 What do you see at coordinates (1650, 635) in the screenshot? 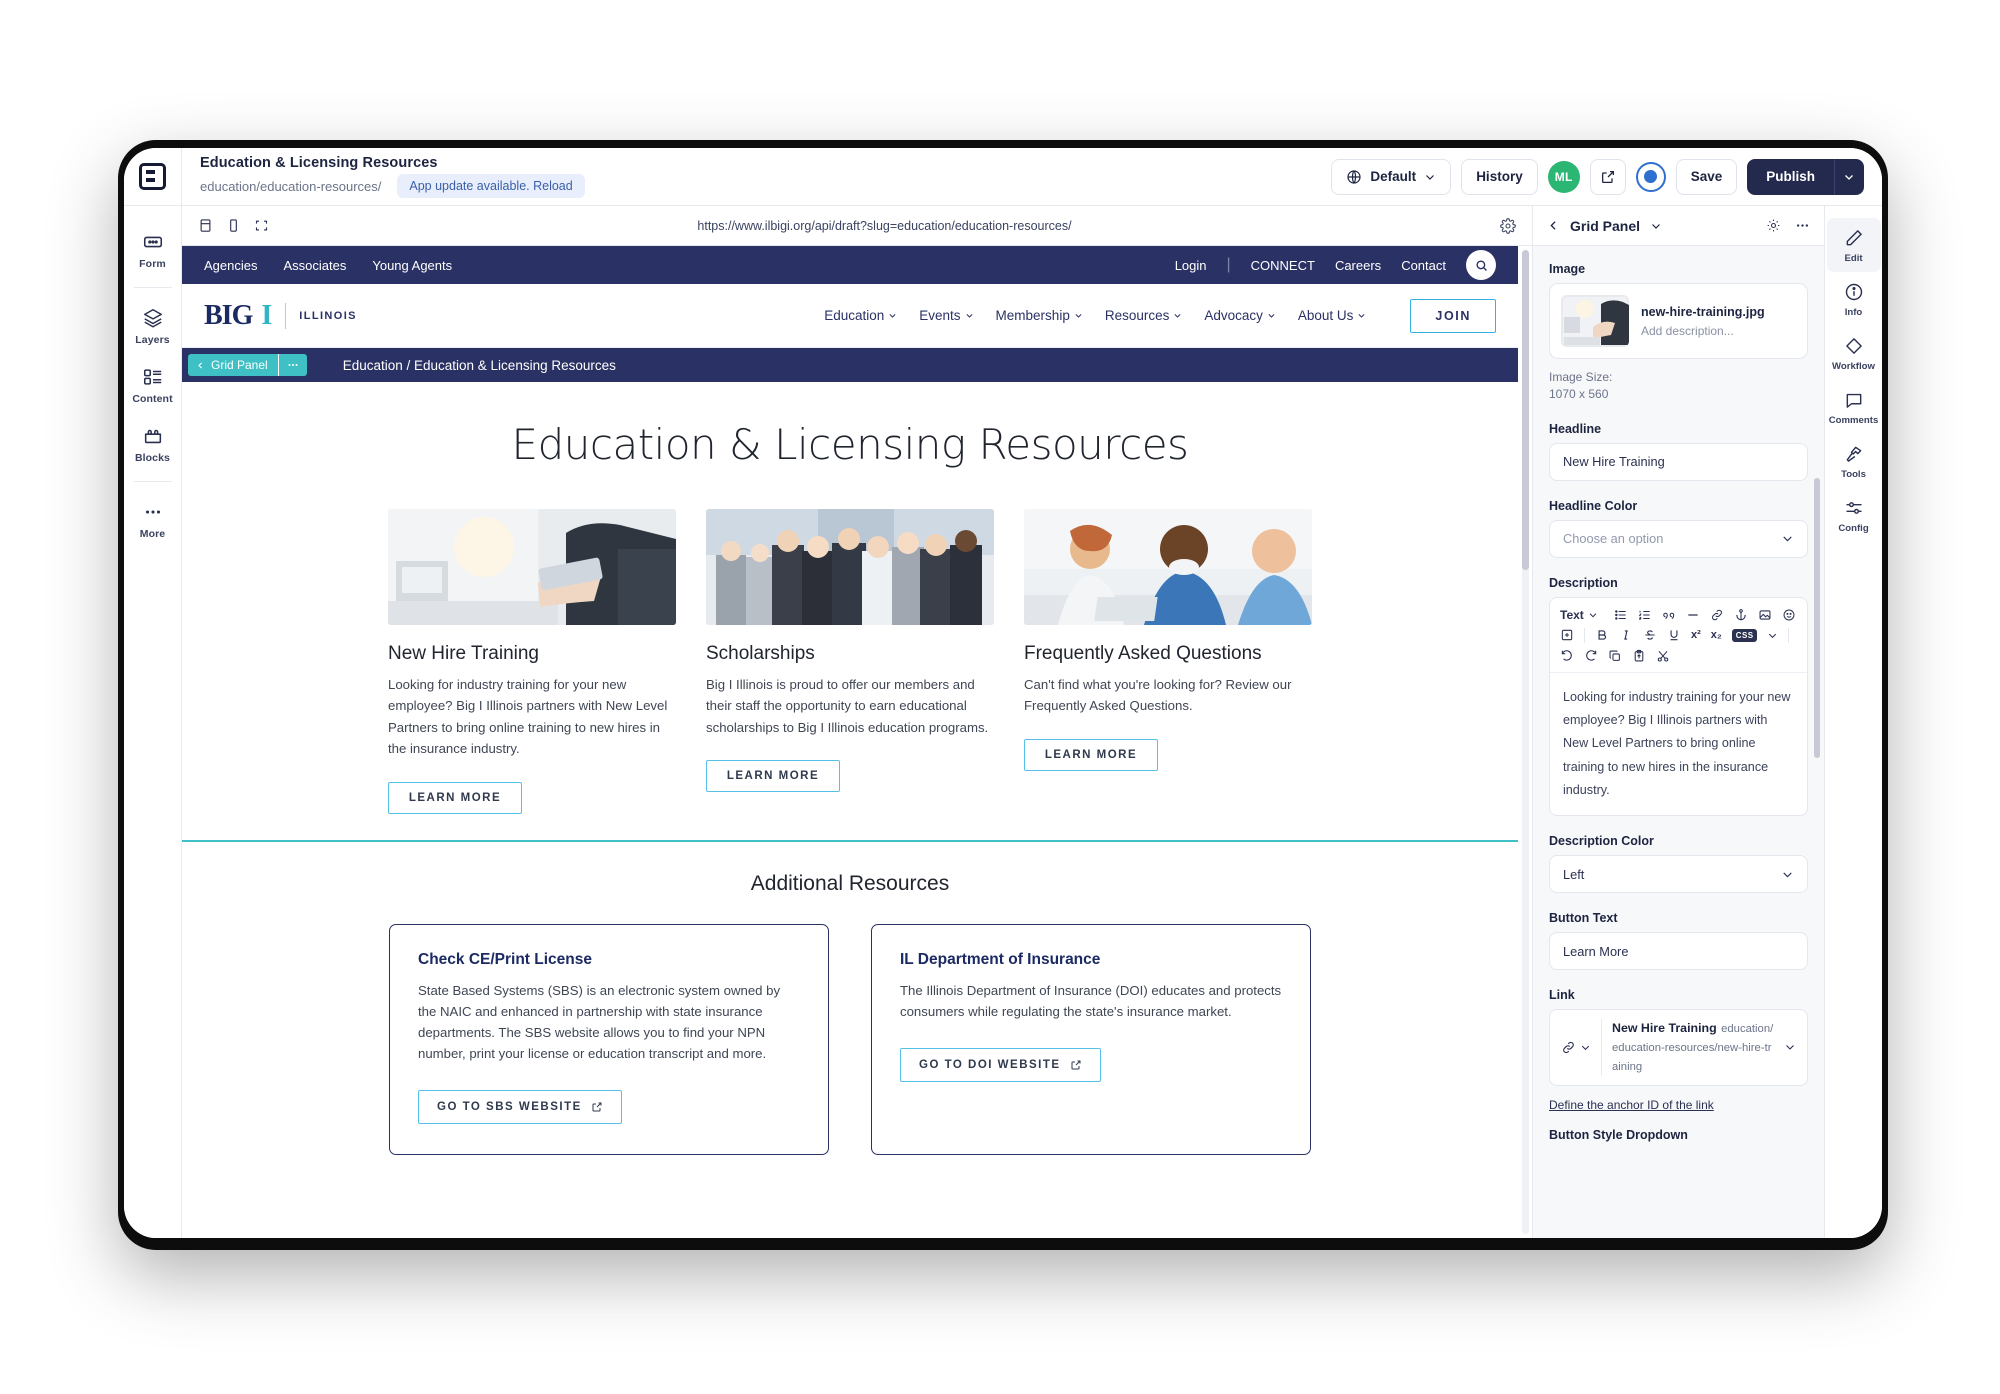
I see `strikethrough-icon` at bounding box center [1650, 635].